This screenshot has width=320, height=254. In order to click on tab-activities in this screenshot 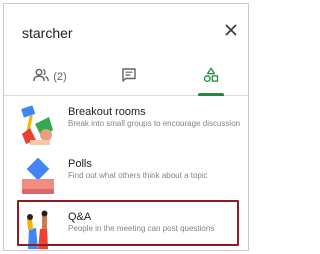, I will do `click(211, 77)`.